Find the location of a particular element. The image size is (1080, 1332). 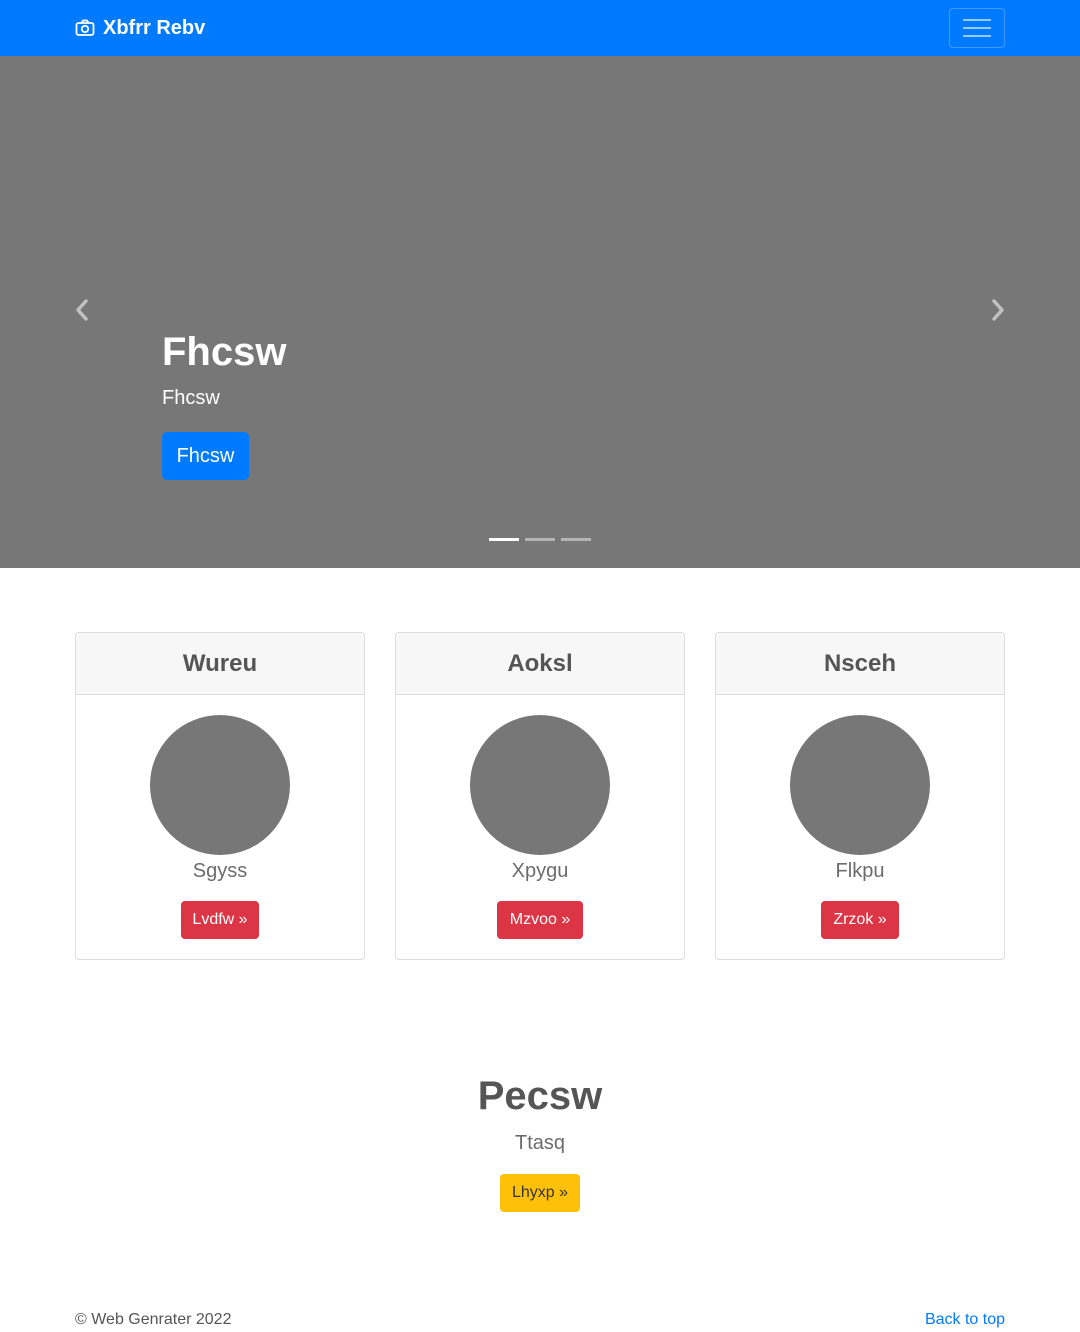

card-text: Xpygu is located at coordinates (540, 871).